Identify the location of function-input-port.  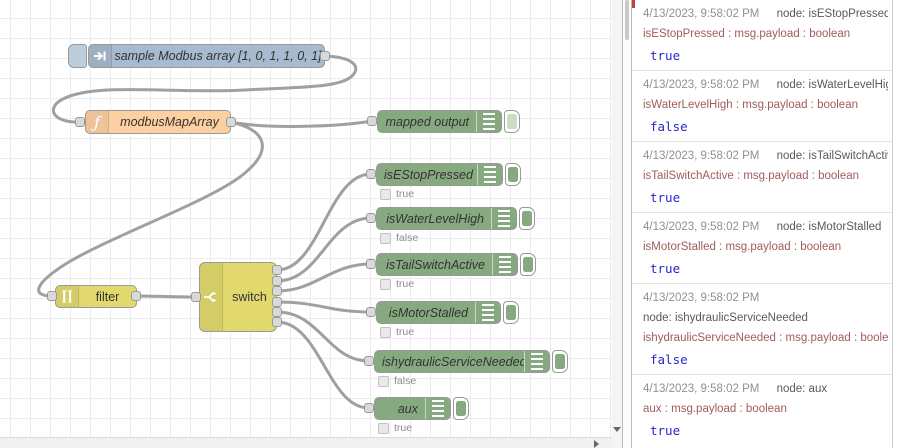
(80, 122).